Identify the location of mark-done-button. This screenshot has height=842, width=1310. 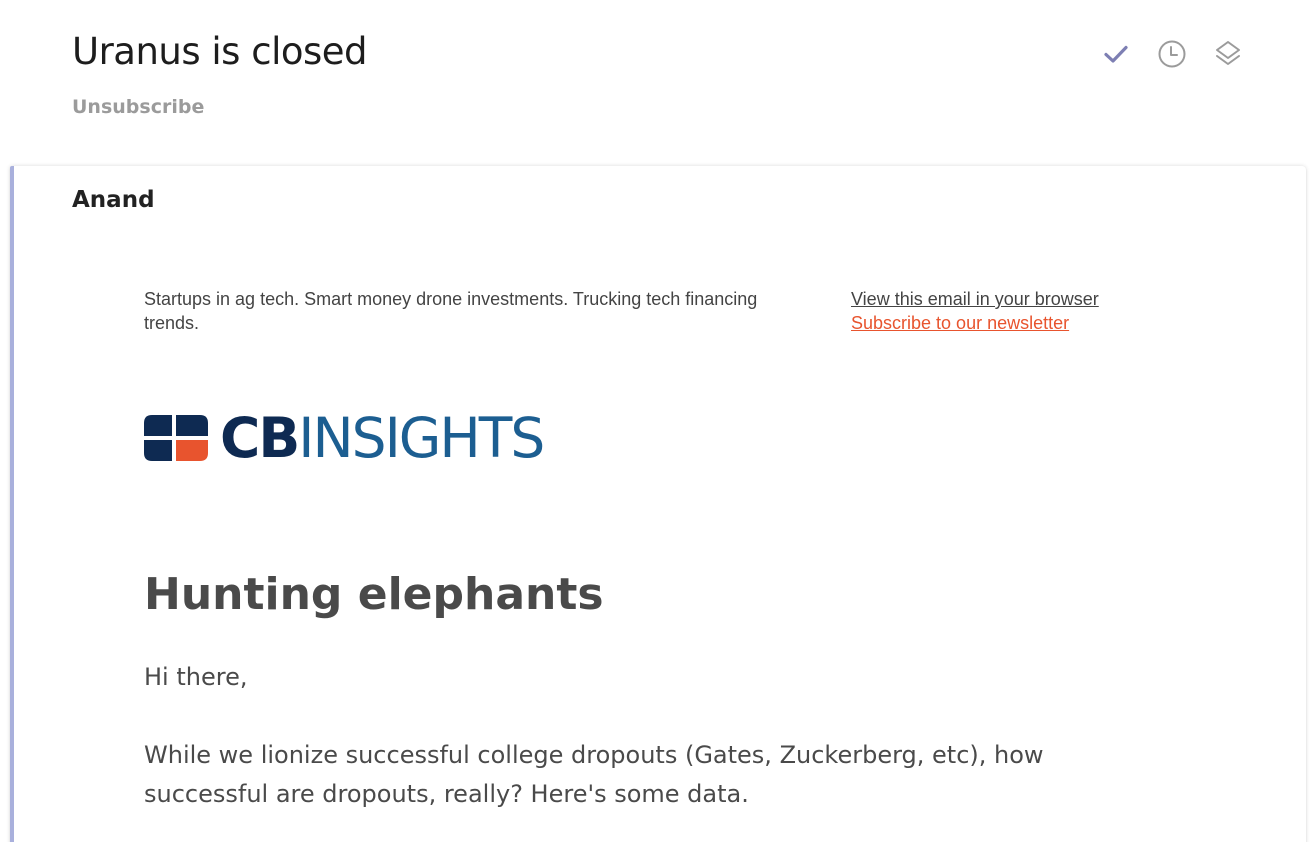
(1116, 54).